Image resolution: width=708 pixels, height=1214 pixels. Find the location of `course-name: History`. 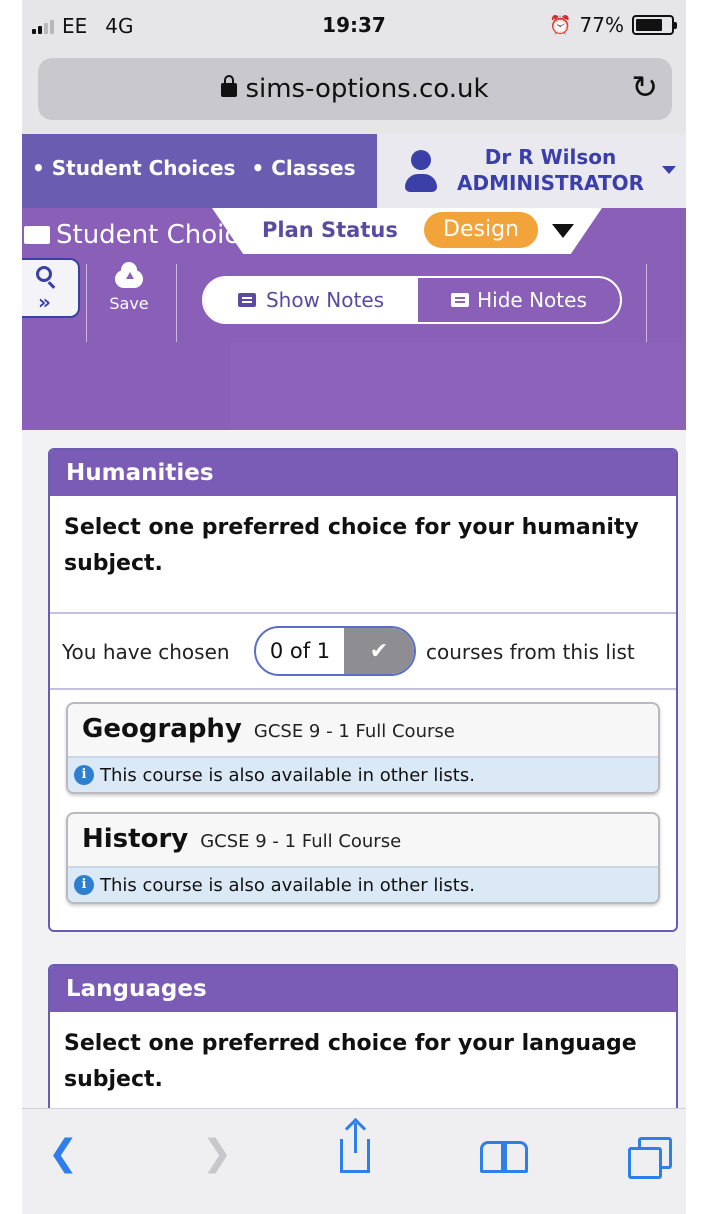

course-name: History is located at coordinates (135, 839).